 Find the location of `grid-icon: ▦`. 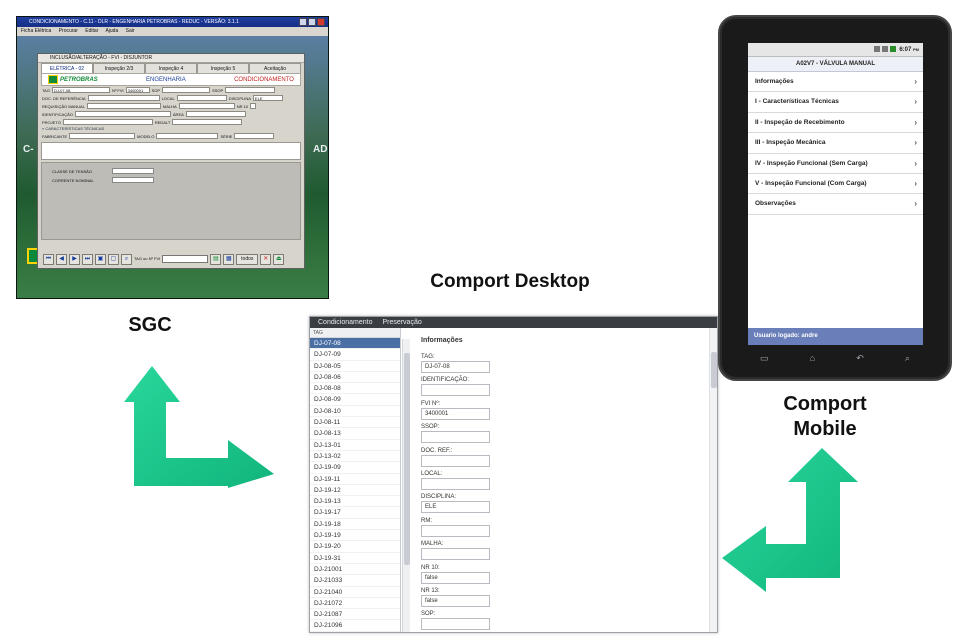

grid-icon: ▦ is located at coordinates (229, 259).